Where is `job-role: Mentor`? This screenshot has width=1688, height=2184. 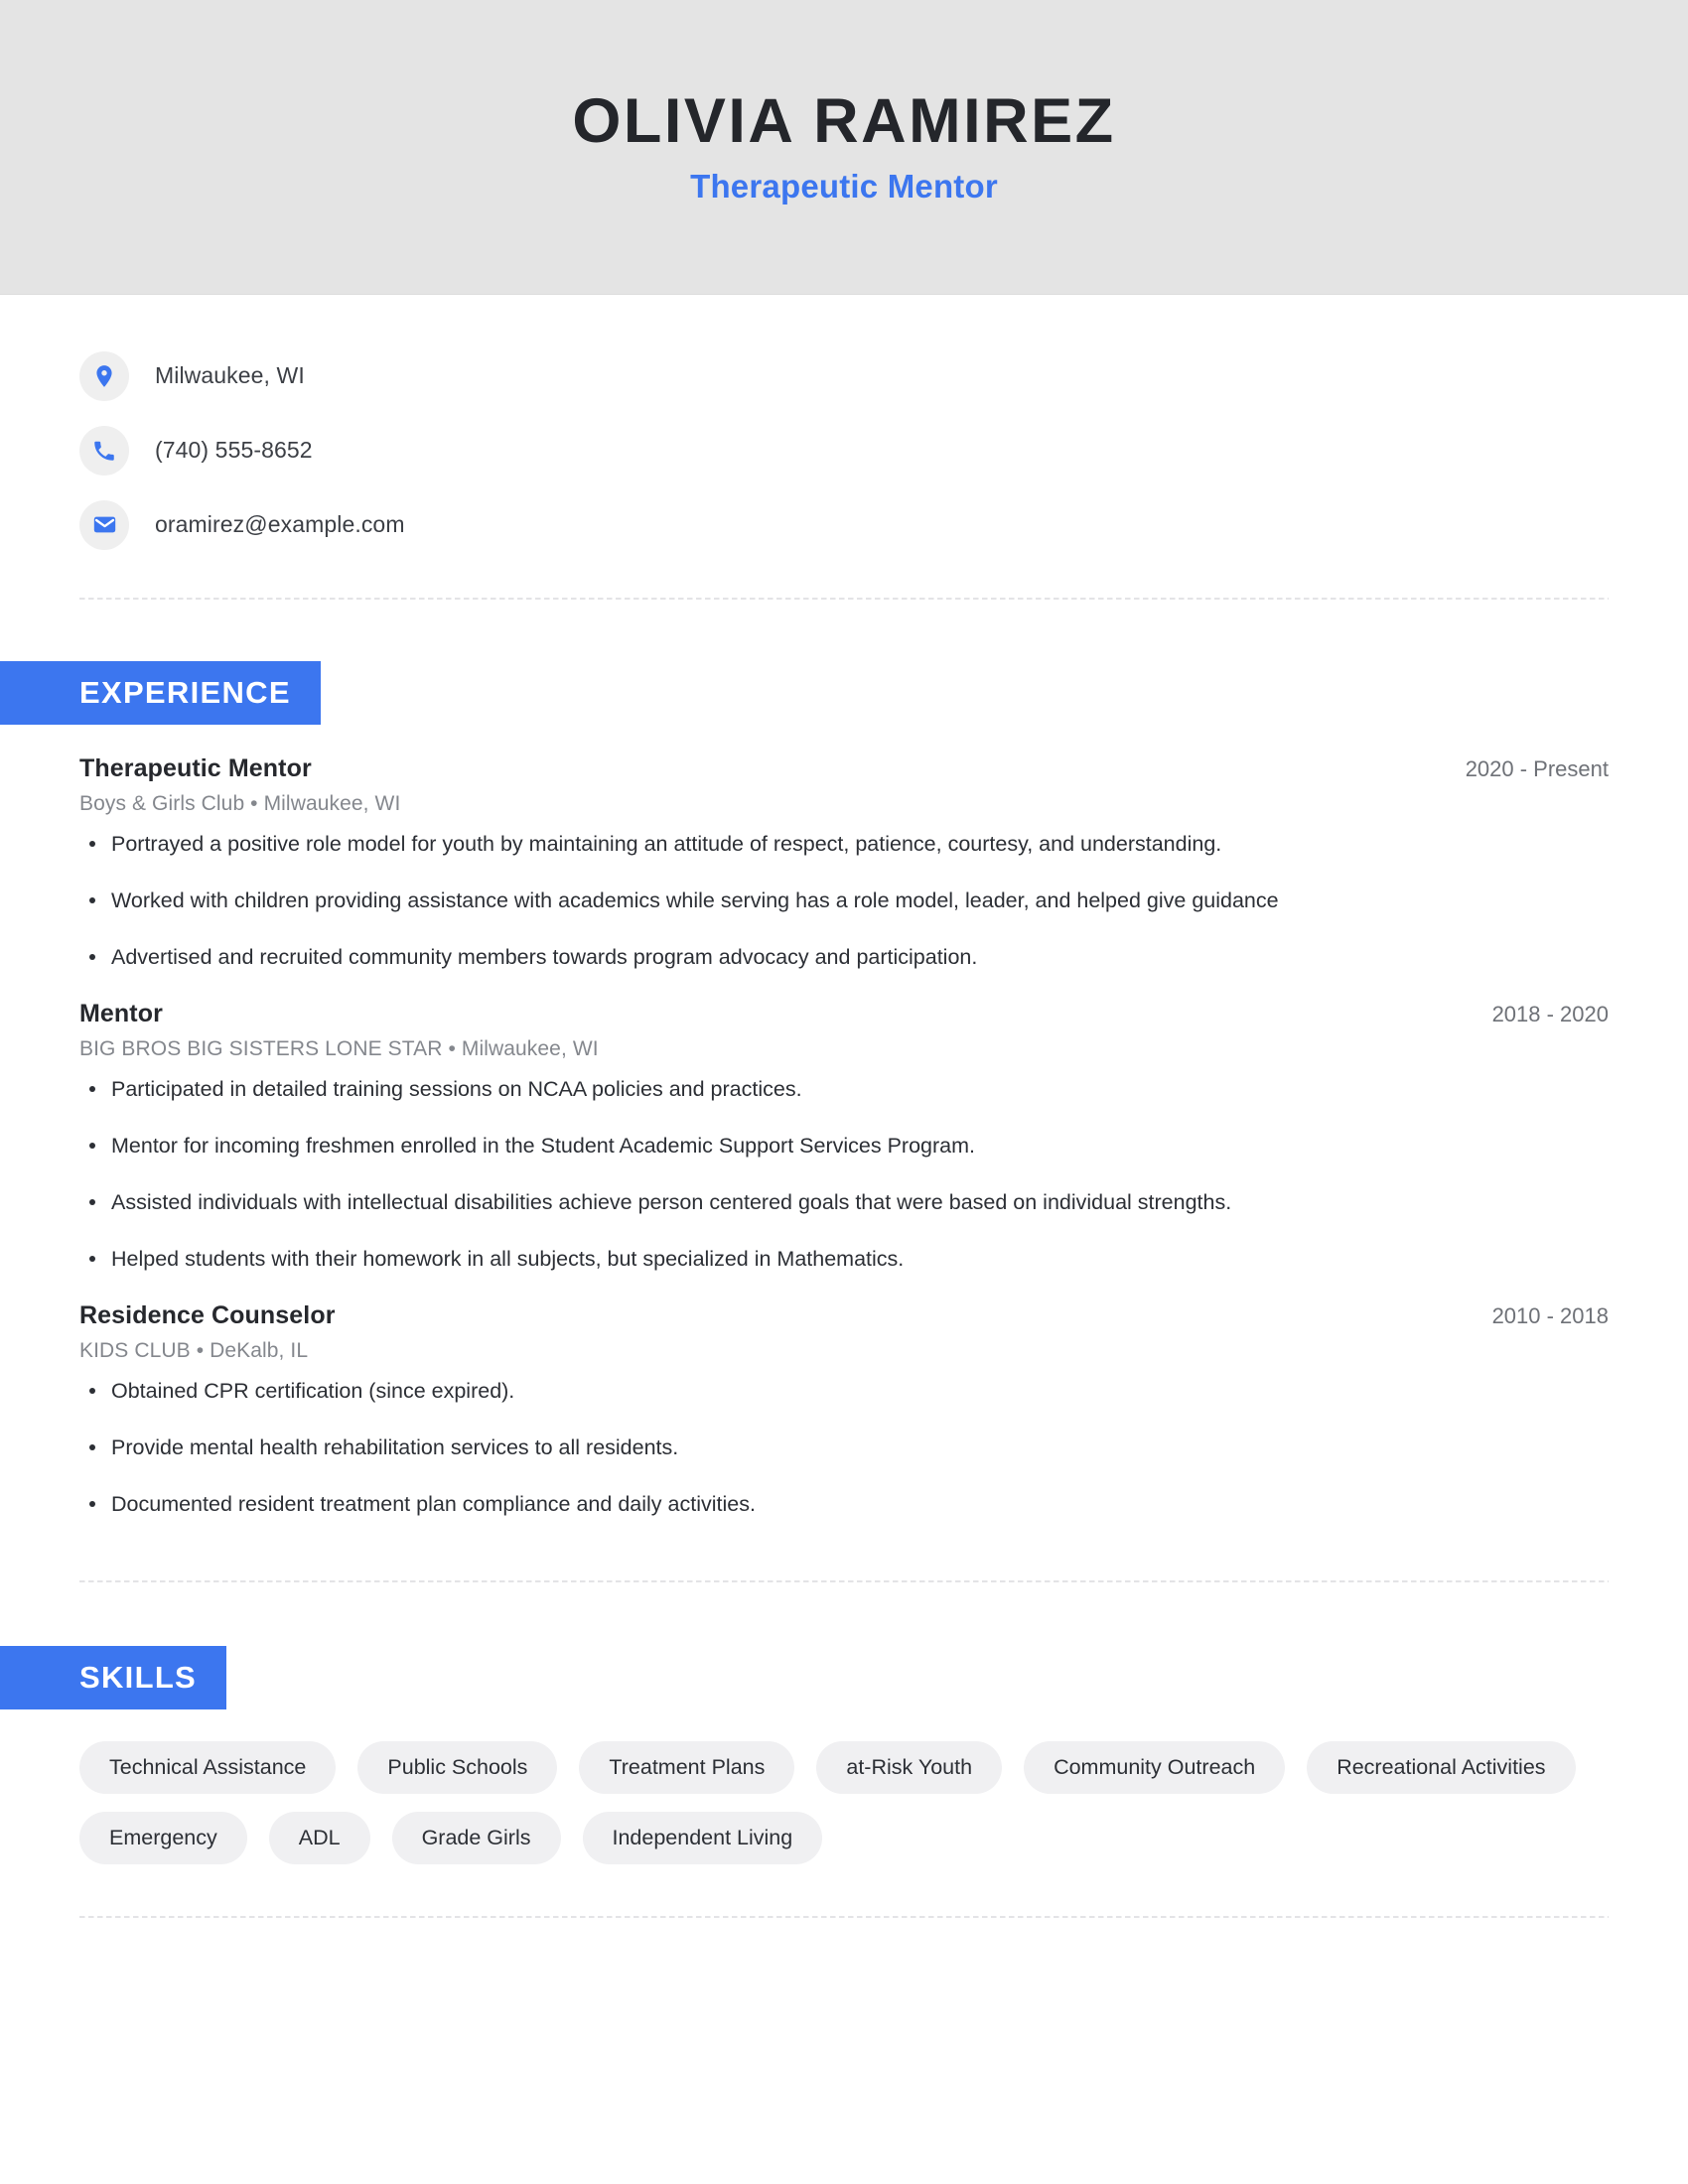
job-role: Mentor is located at coordinates (121, 1014).